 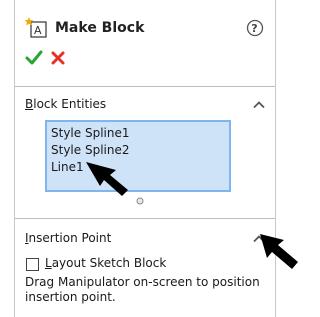 What do you see at coordinates (66, 104) in the screenshot?
I see `section-title-block-entities: Block Entities` at bounding box center [66, 104].